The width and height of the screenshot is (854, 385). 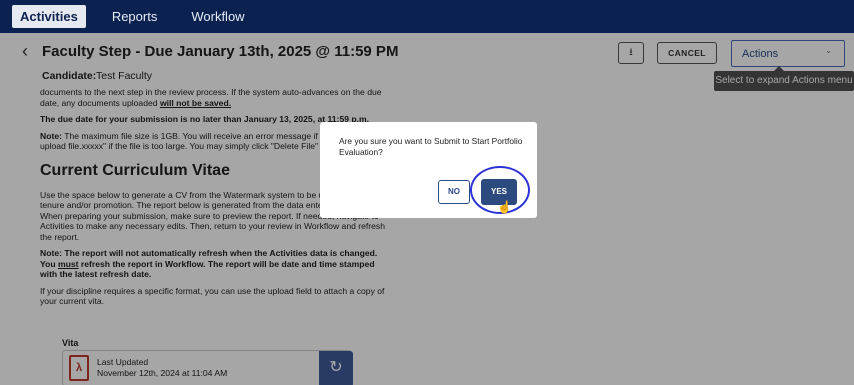 What do you see at coordinates (427, 16) in the screenshot?
I see `top-nav: Activities Reports Workflow` at bounding box center [427, 16].